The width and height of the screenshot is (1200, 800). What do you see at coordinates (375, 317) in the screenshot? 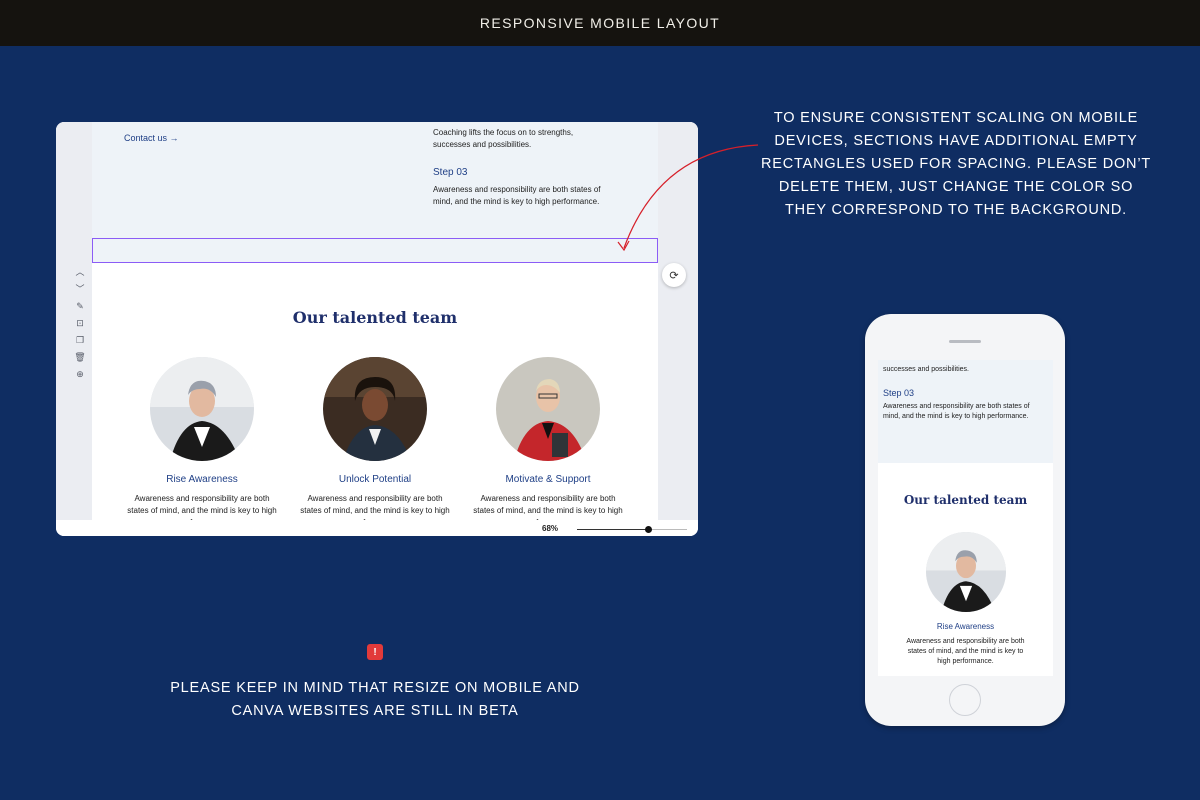
I see `team-heading: Our talented team` at bounding box center [375, 317].